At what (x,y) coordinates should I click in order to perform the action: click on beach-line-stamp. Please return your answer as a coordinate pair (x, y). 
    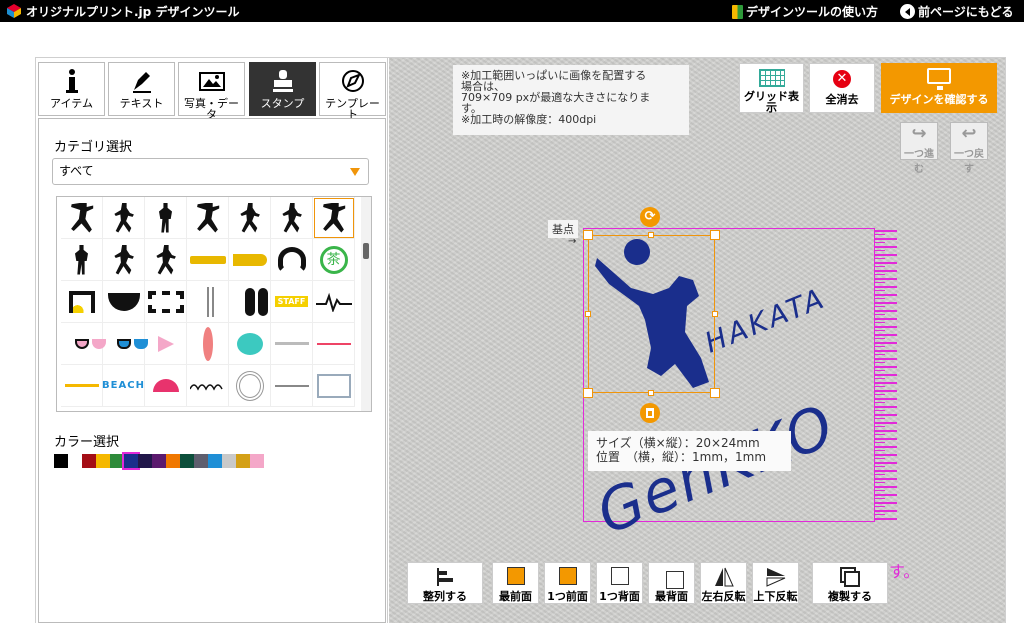
    Looking at the image, I should click on (82, 386).